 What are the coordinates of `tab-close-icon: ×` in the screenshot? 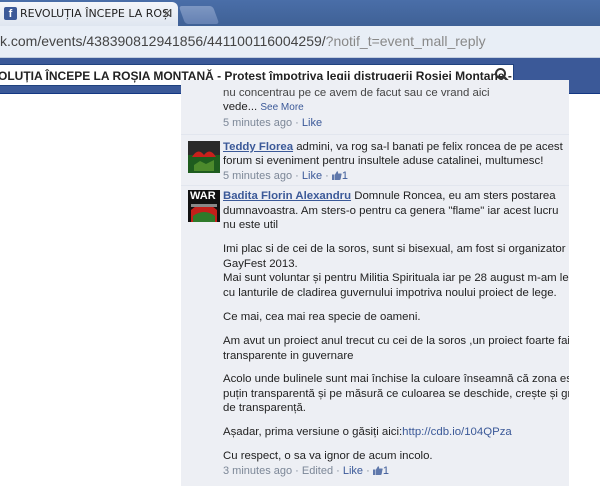 It's located at (167, 13).